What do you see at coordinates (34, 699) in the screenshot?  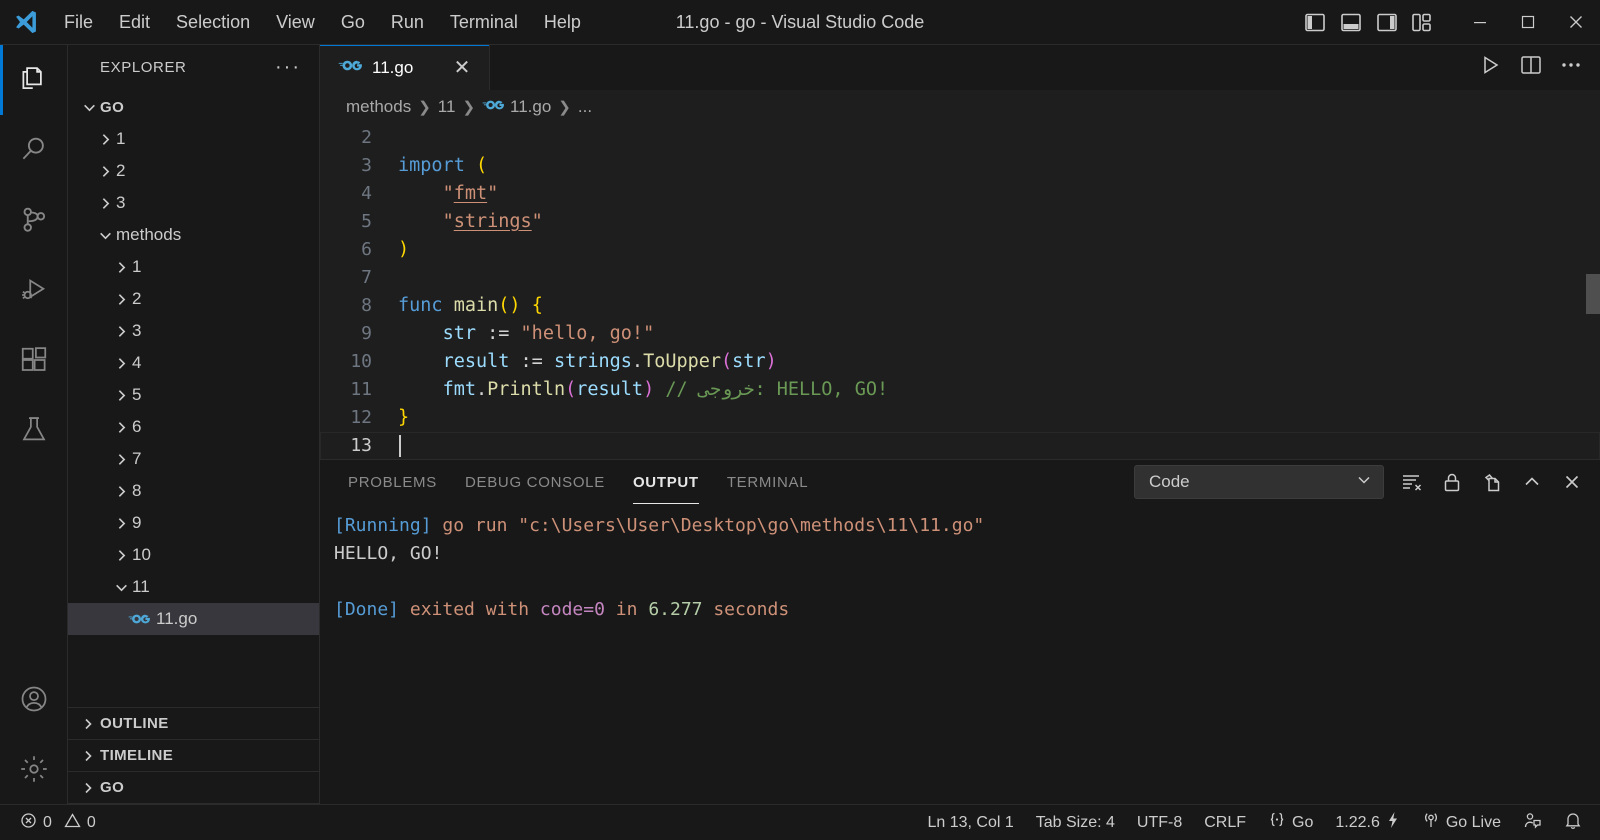 I see `activity-accounts` at bounding box center [34, 699].